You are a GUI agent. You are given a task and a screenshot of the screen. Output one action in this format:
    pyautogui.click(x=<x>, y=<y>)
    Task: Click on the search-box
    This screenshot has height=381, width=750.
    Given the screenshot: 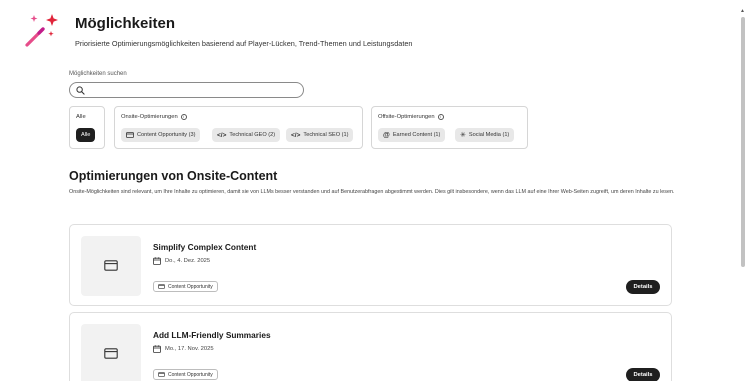 What is the action you would take?
    pyautogui.click(x=186, y=90)
    